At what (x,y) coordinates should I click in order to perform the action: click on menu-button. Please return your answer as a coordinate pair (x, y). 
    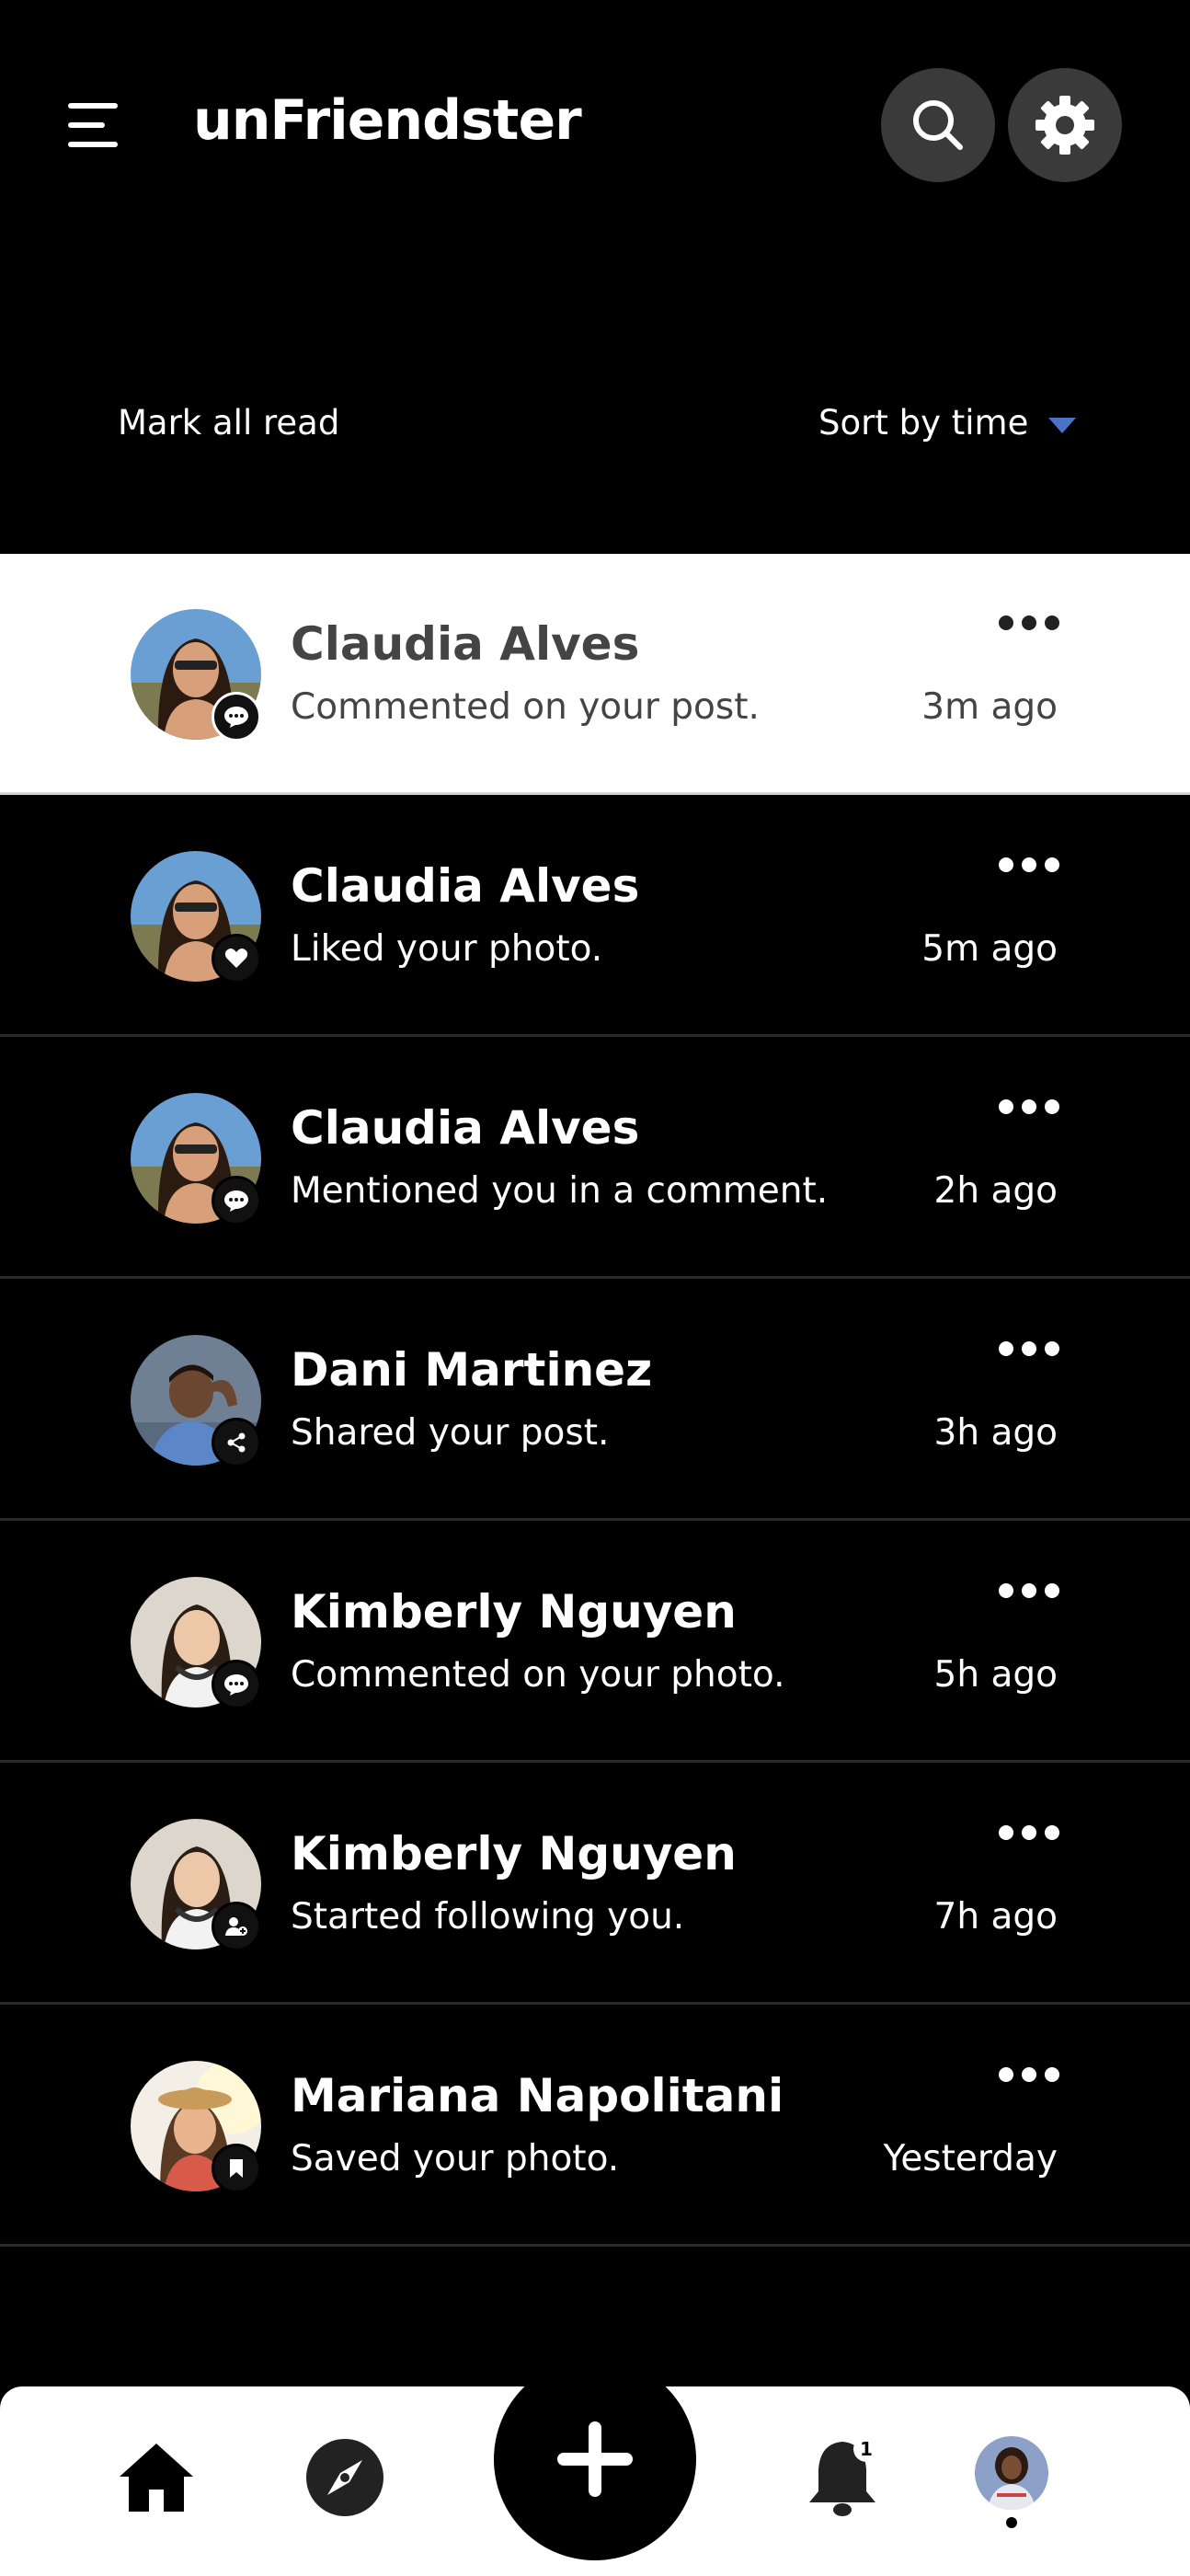
    Looking at the image, I should click on (94, 125).